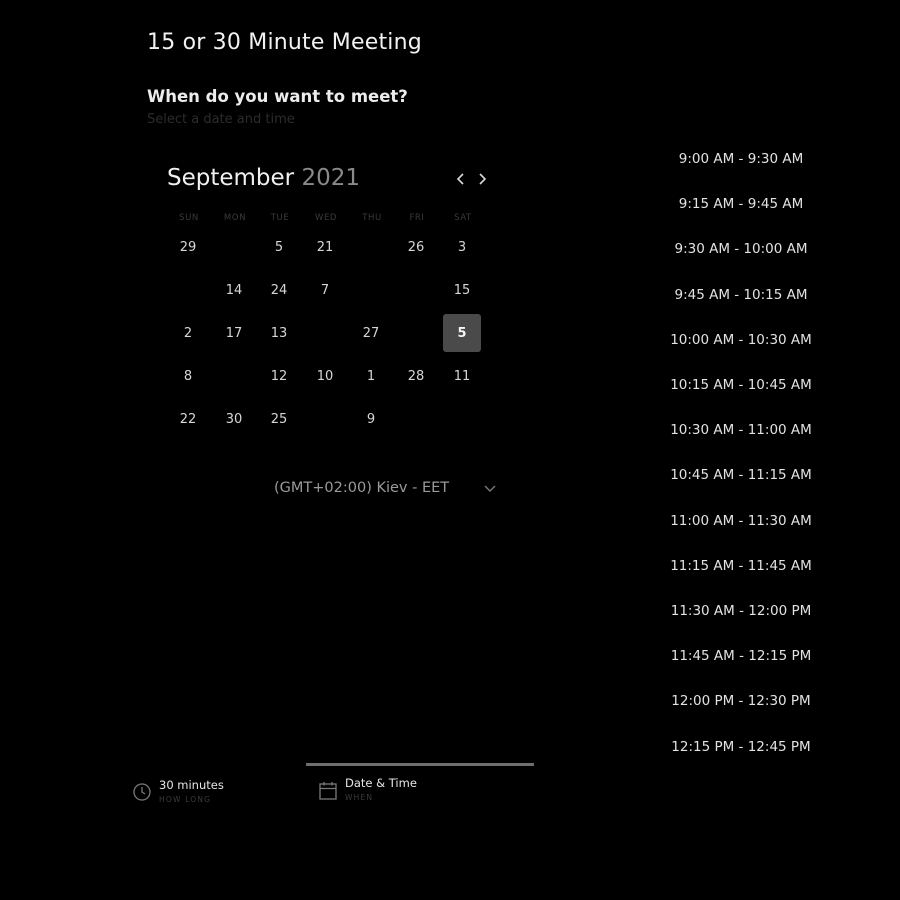 The width and height of the screenshot is (900, 900). I want to click on calendar-day: 3, so click(462, 247).